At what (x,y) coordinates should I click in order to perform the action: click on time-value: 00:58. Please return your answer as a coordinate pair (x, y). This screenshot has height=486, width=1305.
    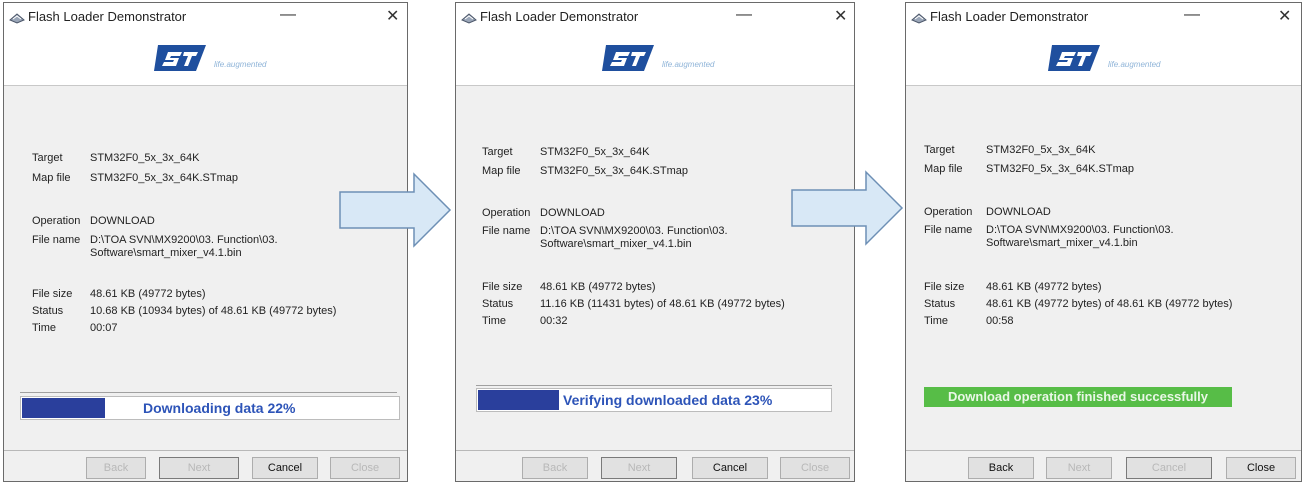
    Looking at the image, I should click on (1000, 321).